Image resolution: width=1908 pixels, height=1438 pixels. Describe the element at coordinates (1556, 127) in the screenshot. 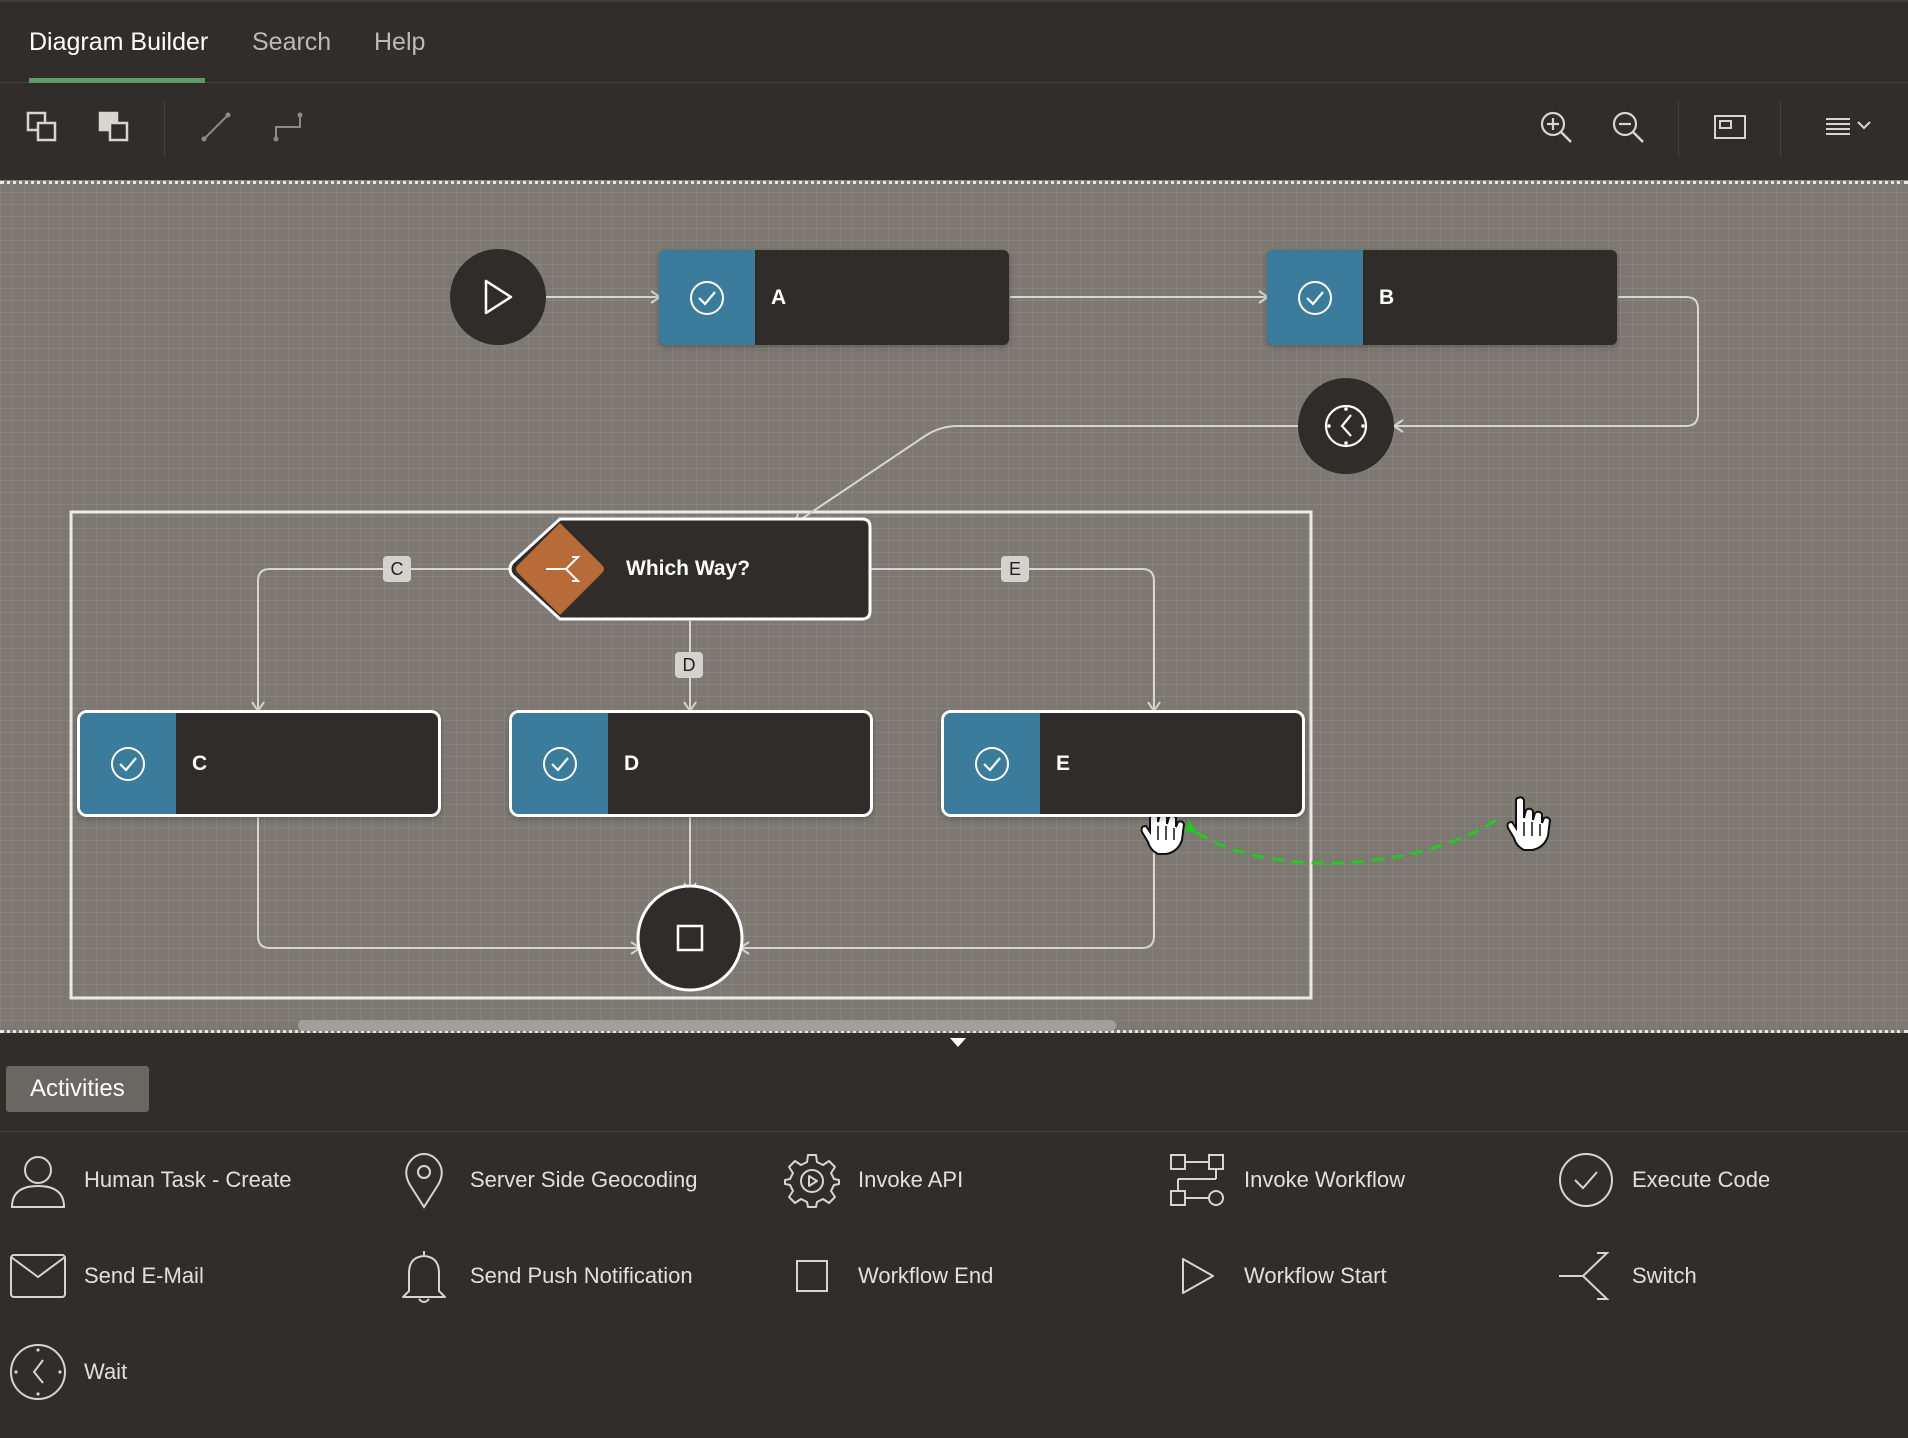

I see `zoom-in-icon` at that location.